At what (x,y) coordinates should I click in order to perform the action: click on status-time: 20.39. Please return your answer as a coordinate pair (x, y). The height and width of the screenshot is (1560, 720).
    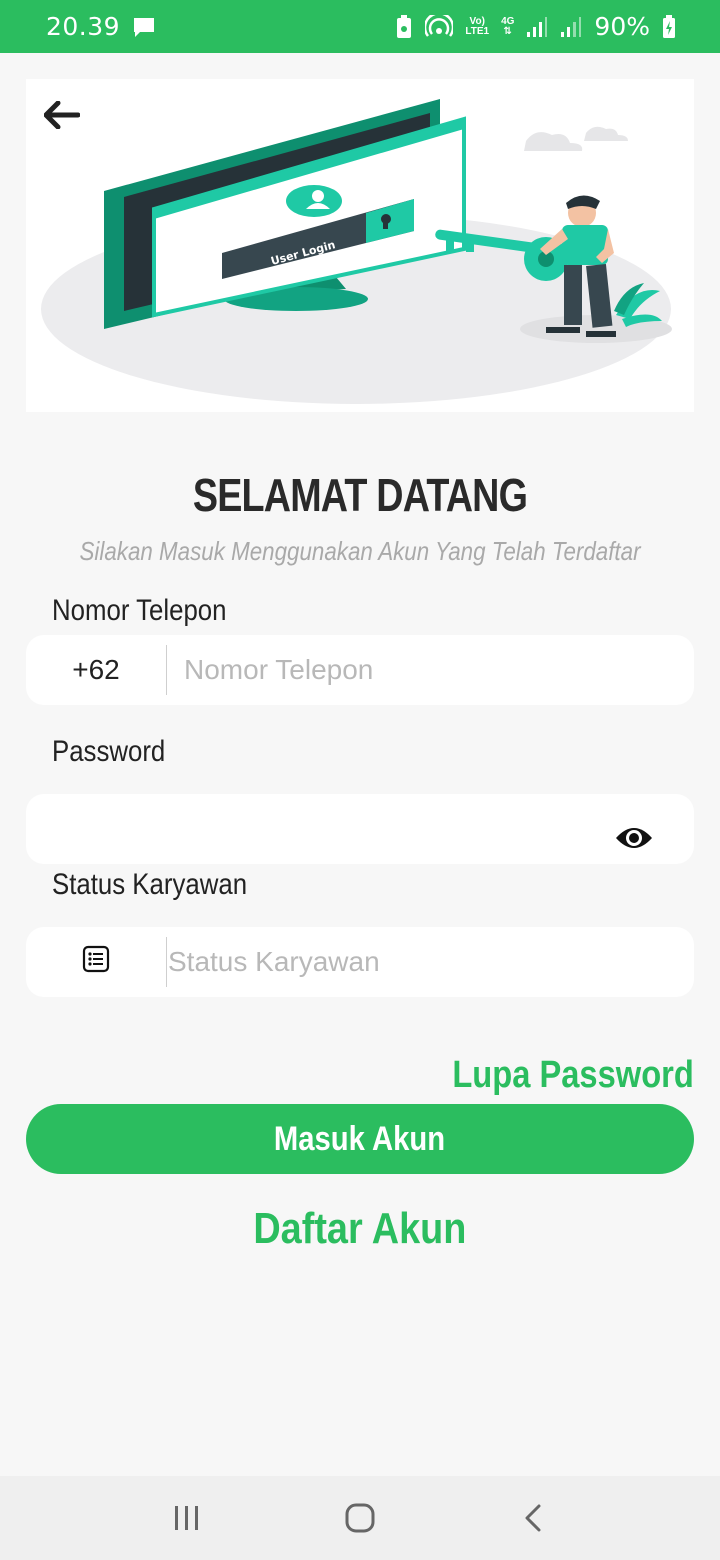
    Looking at the image, I should click on (83, 26).